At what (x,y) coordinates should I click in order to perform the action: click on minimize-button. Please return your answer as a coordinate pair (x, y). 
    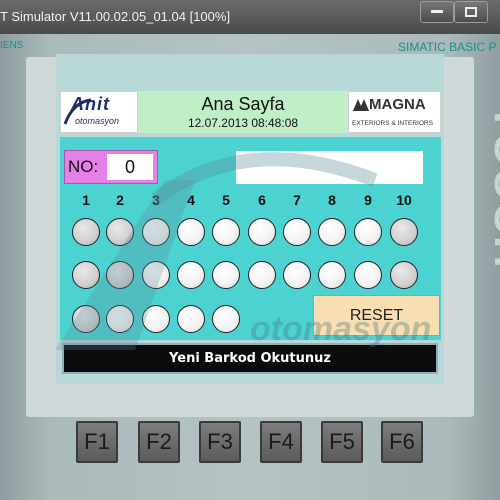
    Looking at the image, I should click on (437, 12).